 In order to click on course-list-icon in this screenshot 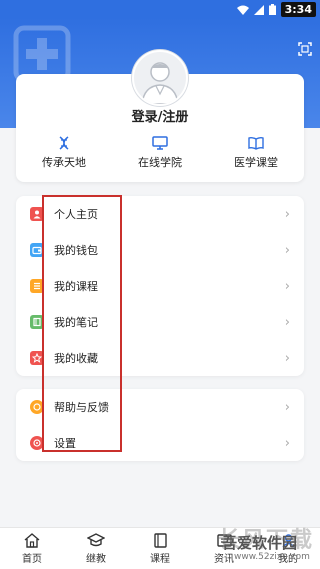, I will do `click(37, 286)`.